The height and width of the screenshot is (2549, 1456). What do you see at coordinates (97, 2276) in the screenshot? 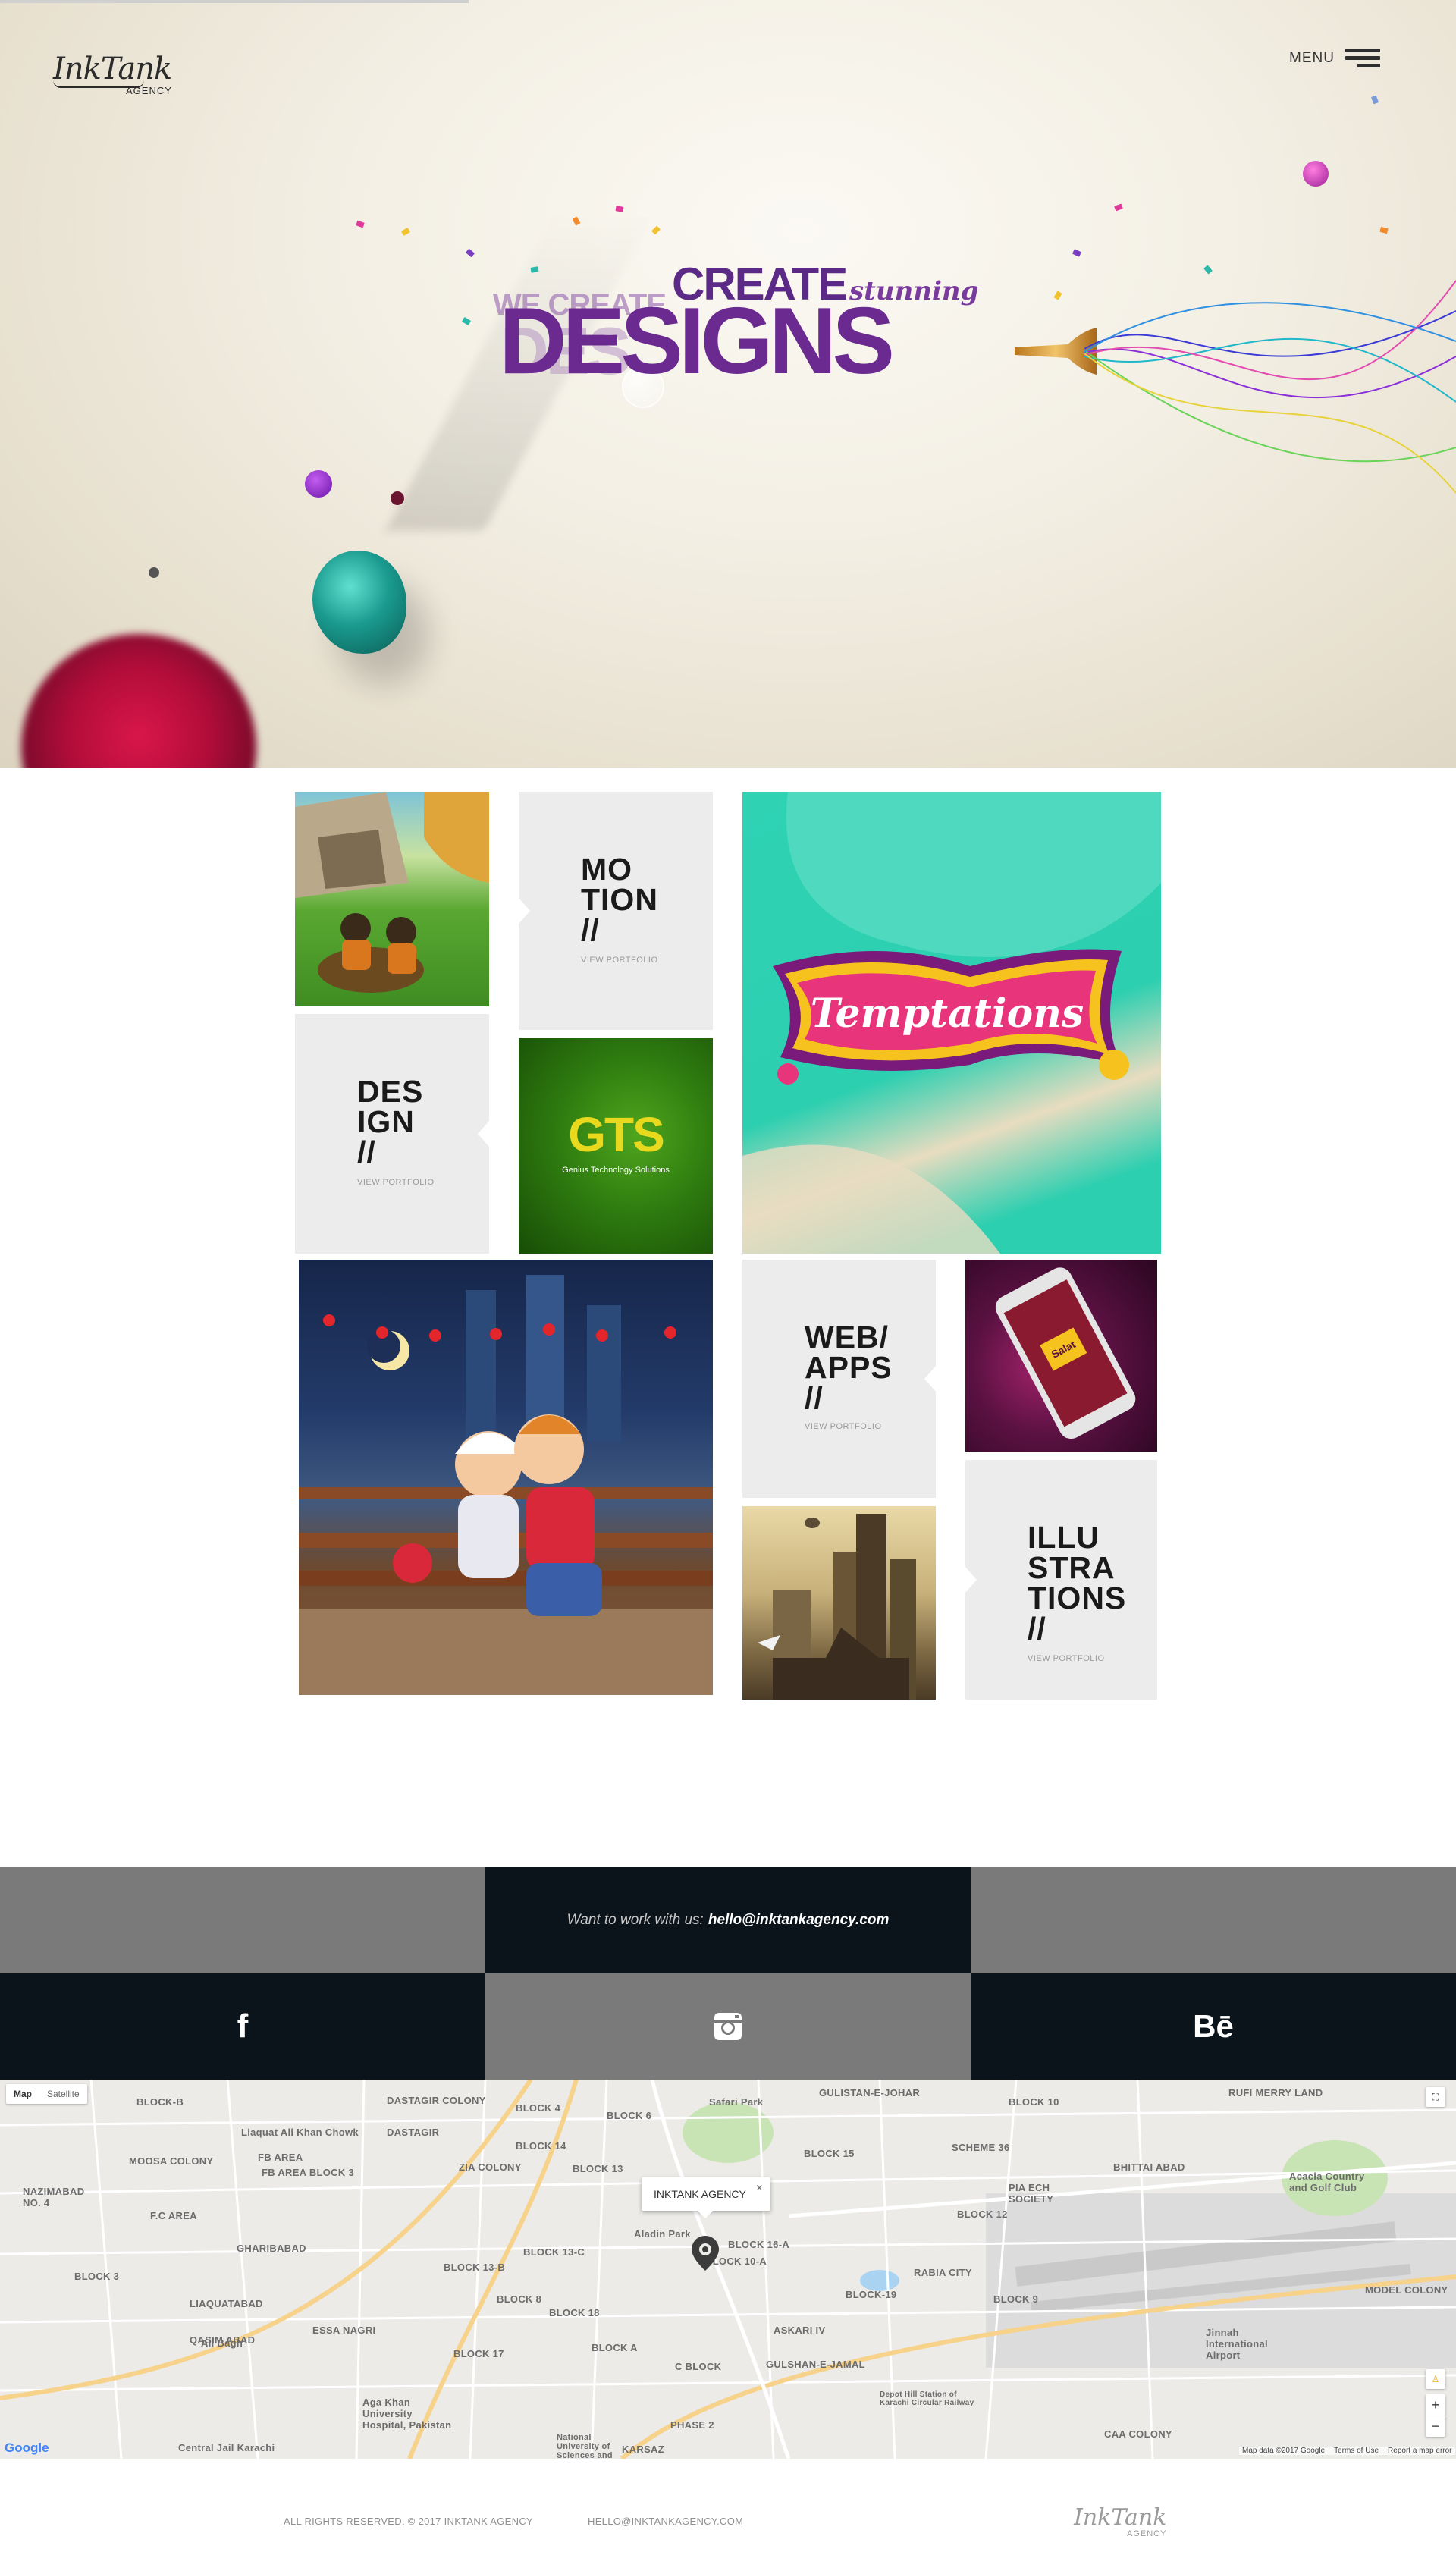
I see `map-label: BLOCK 3` at bounding box center [97, 2276].